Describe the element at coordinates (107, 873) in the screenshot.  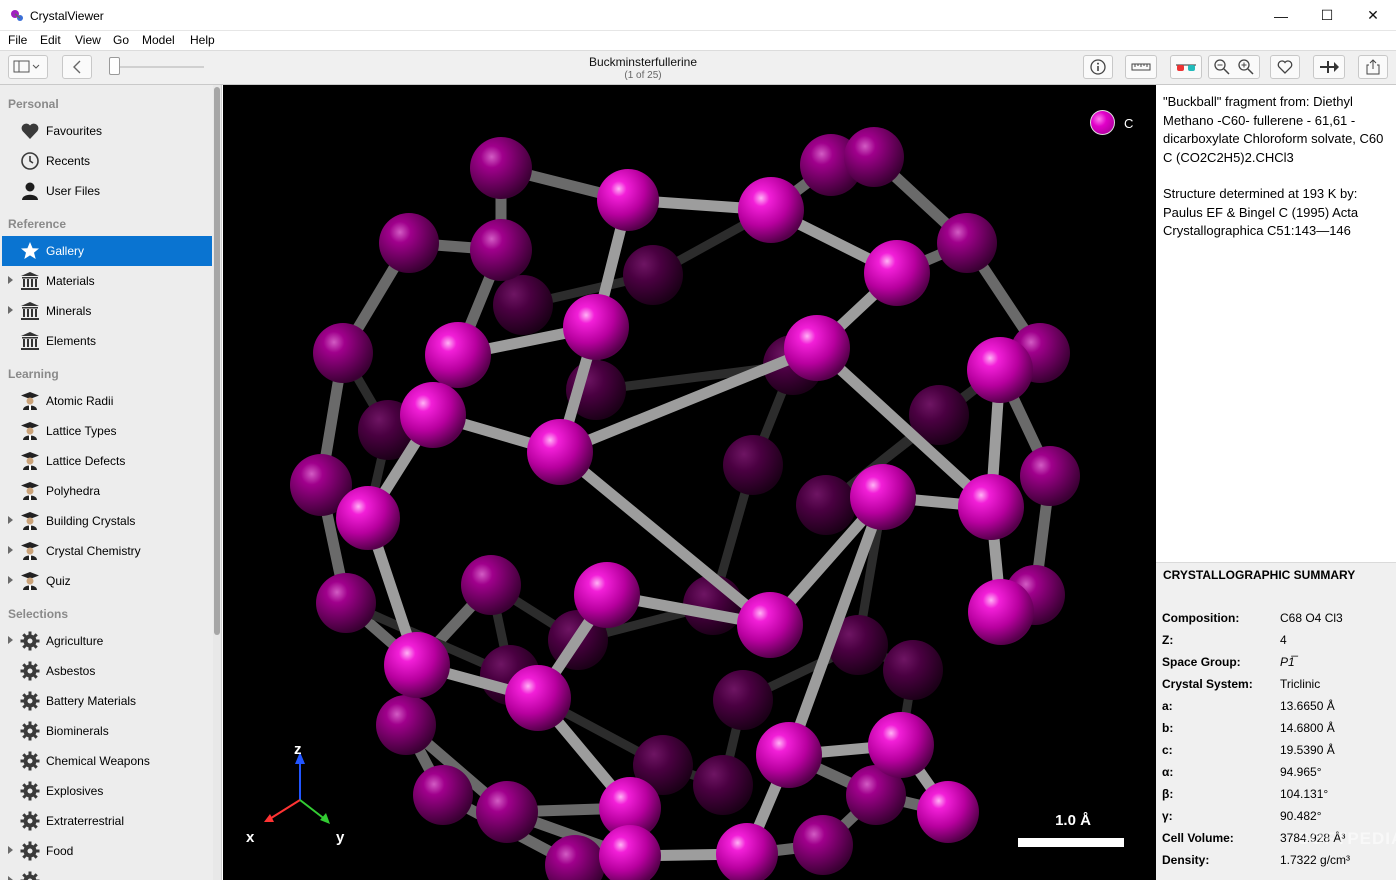
I see `sidebar-item-partial` at that location.